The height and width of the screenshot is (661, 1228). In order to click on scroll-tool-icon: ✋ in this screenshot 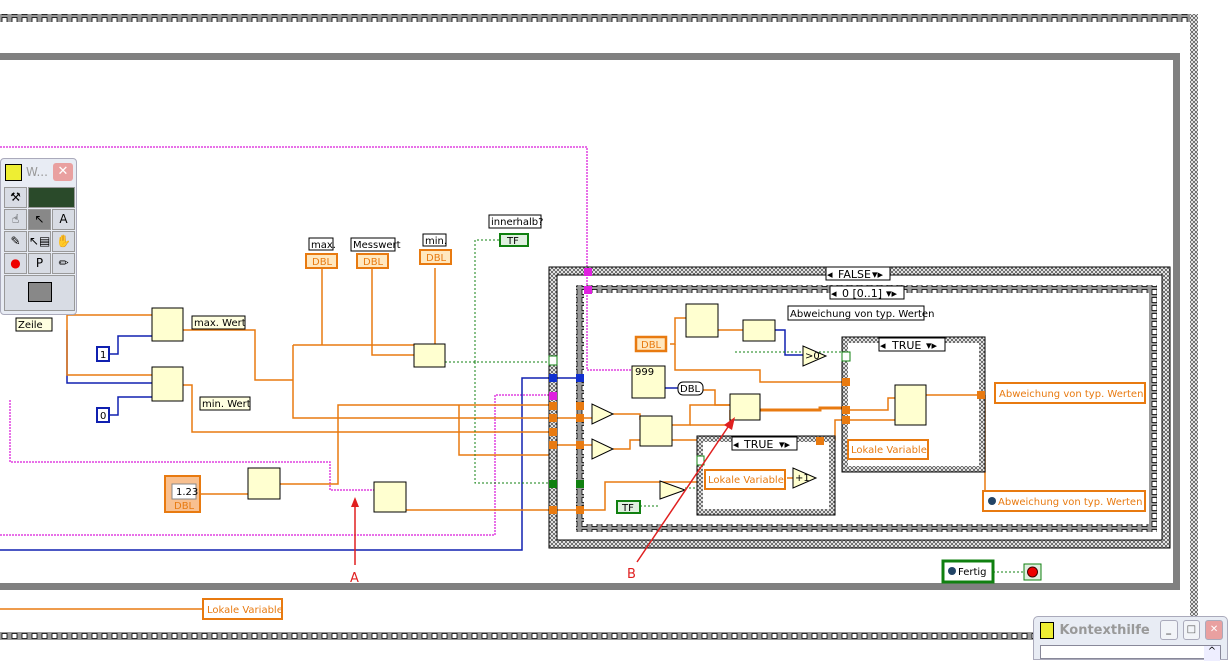, I will do `click(63, 241)`.